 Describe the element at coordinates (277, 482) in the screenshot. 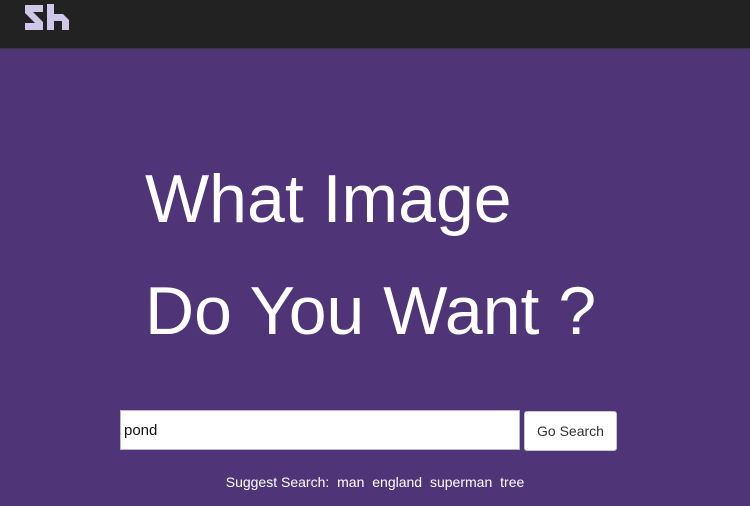

I see `suggest-label: Suggest Search:` at that location.